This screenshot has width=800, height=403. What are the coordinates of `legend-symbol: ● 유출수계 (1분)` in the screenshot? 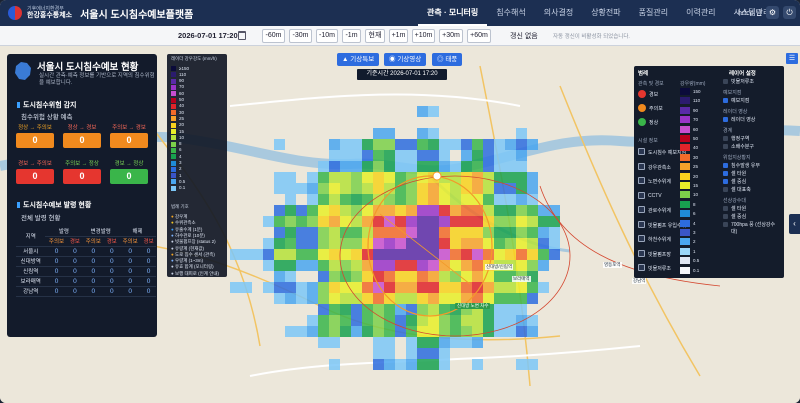 It's located at (186, 230).